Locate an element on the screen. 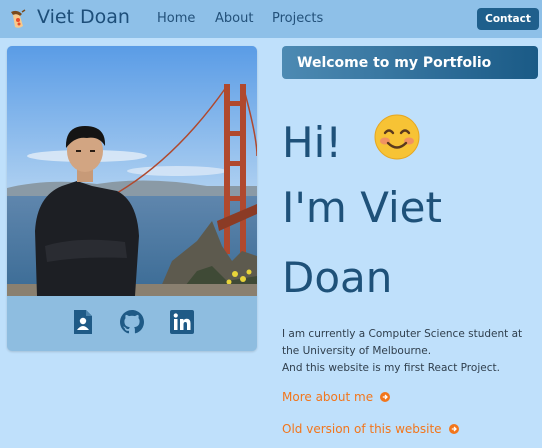  github-icon is located at coordinates (132, 322).